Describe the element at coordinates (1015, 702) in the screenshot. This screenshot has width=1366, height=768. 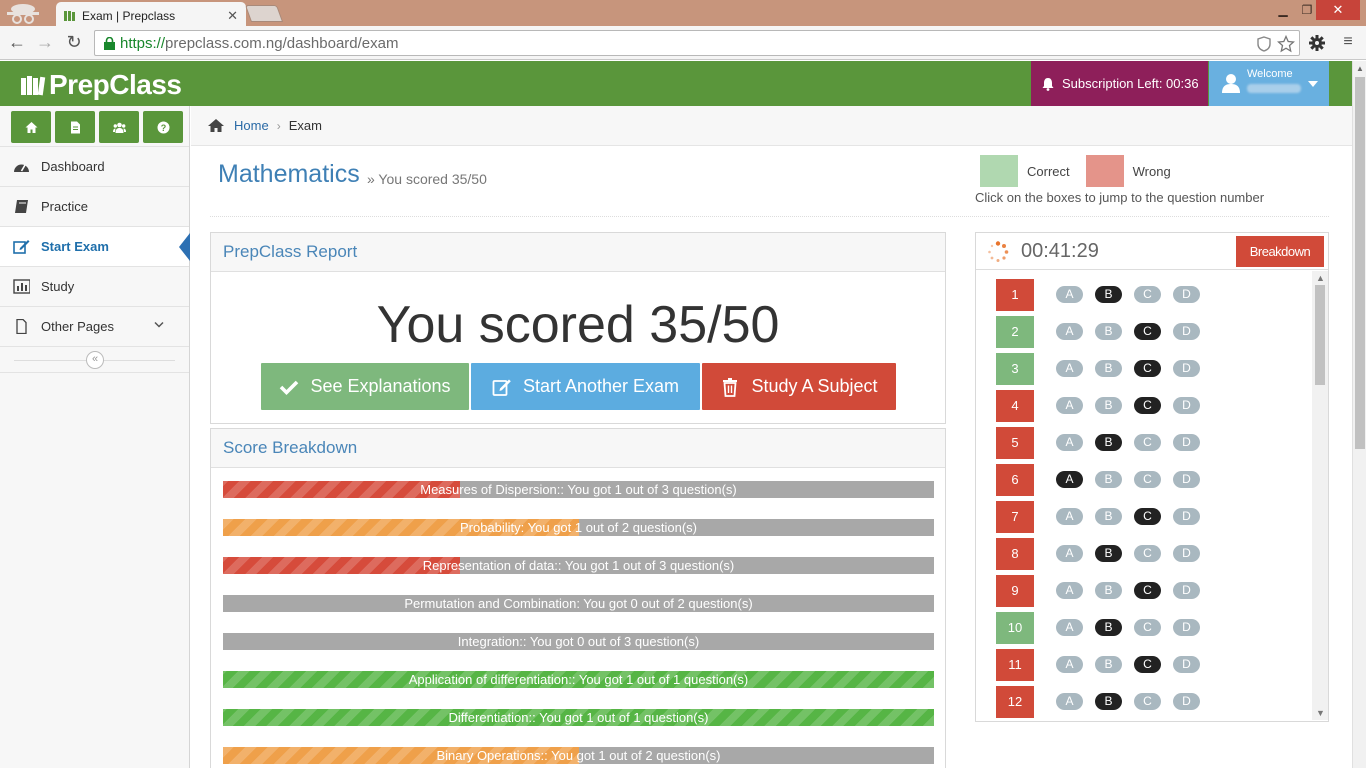
I see `question-number-box: 12` at that location.